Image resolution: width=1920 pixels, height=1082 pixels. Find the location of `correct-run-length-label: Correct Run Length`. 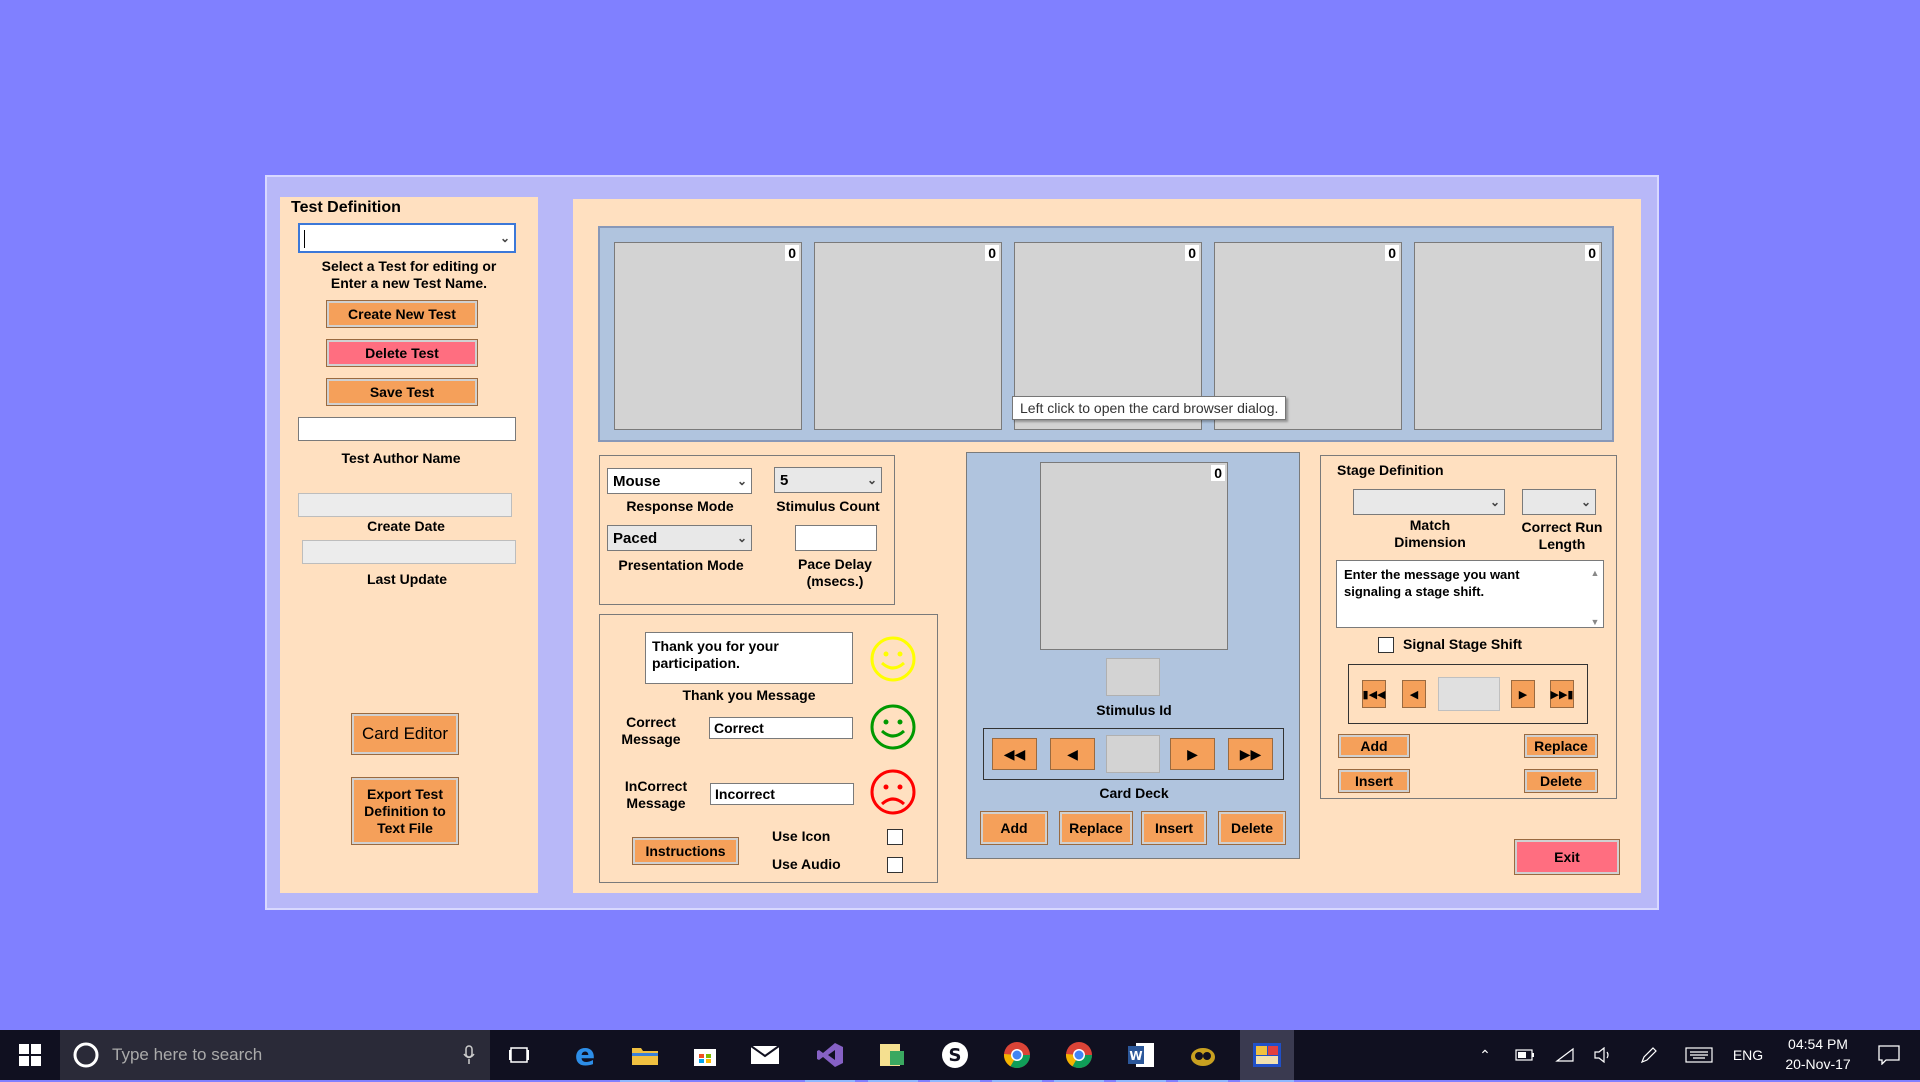

correct-run-length-label: Correct Run Length is located at coordinates (1562, 535).